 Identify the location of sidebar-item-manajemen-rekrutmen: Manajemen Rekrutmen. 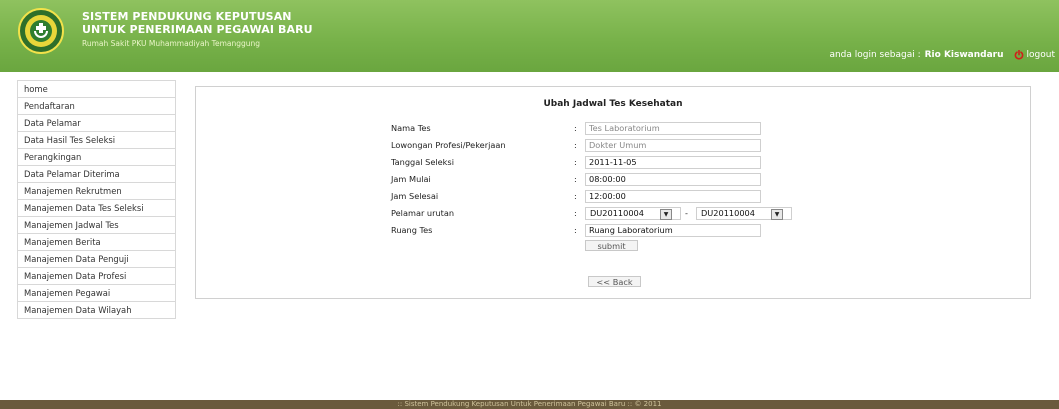
(96, 191).